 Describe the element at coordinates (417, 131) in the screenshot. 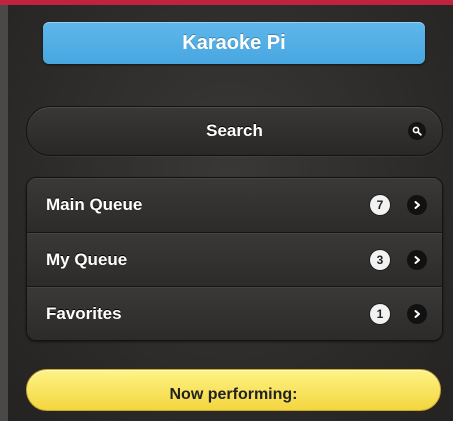

I see `search-icon` at that location.